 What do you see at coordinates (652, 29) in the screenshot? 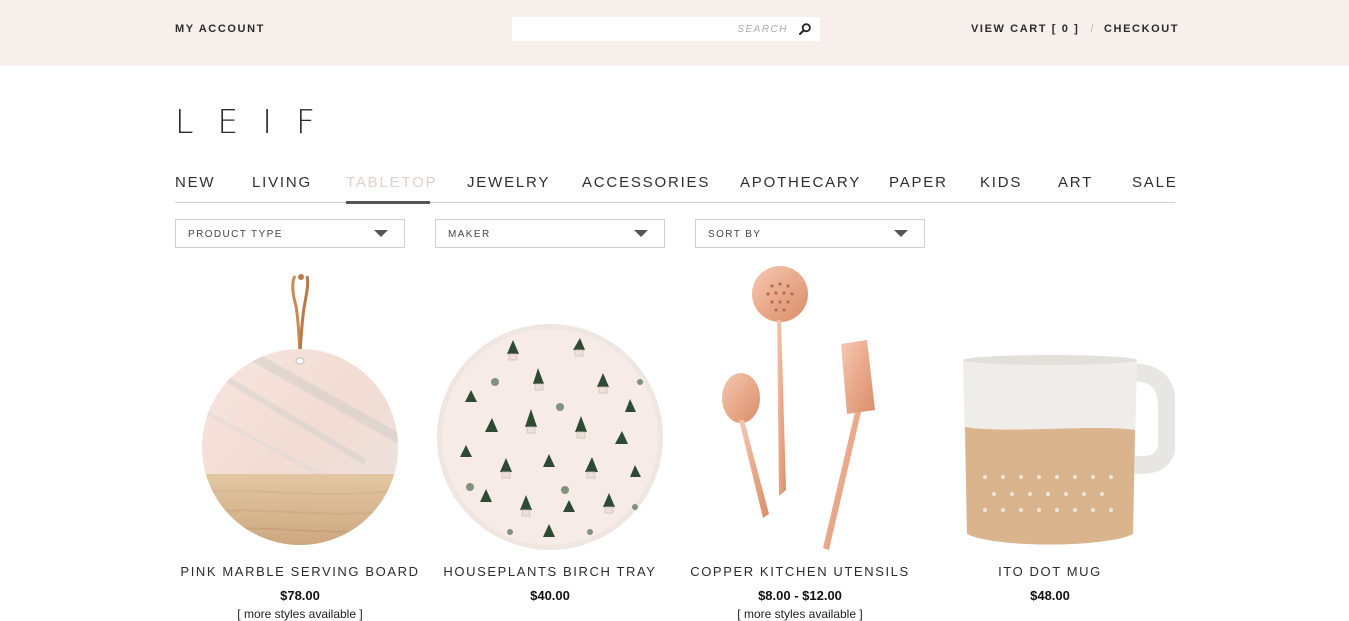
I see `search-input` at bounding box center [652, 29].